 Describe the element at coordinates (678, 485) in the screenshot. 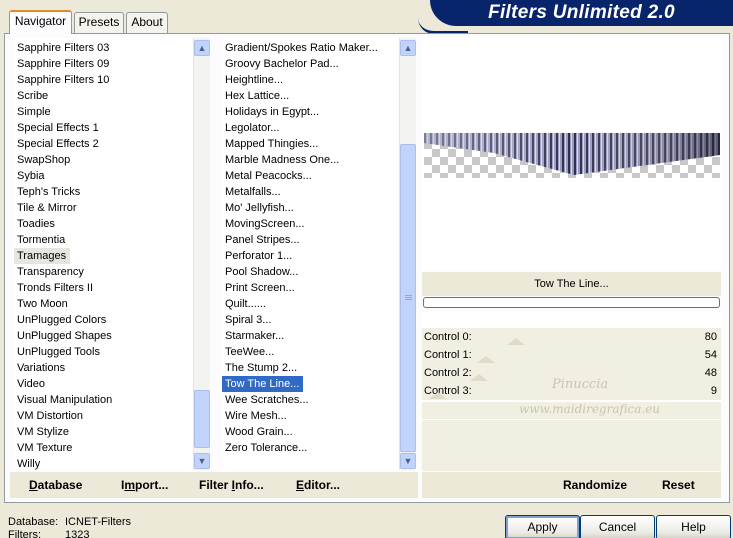

I see `reset-button: Reset` at that location.